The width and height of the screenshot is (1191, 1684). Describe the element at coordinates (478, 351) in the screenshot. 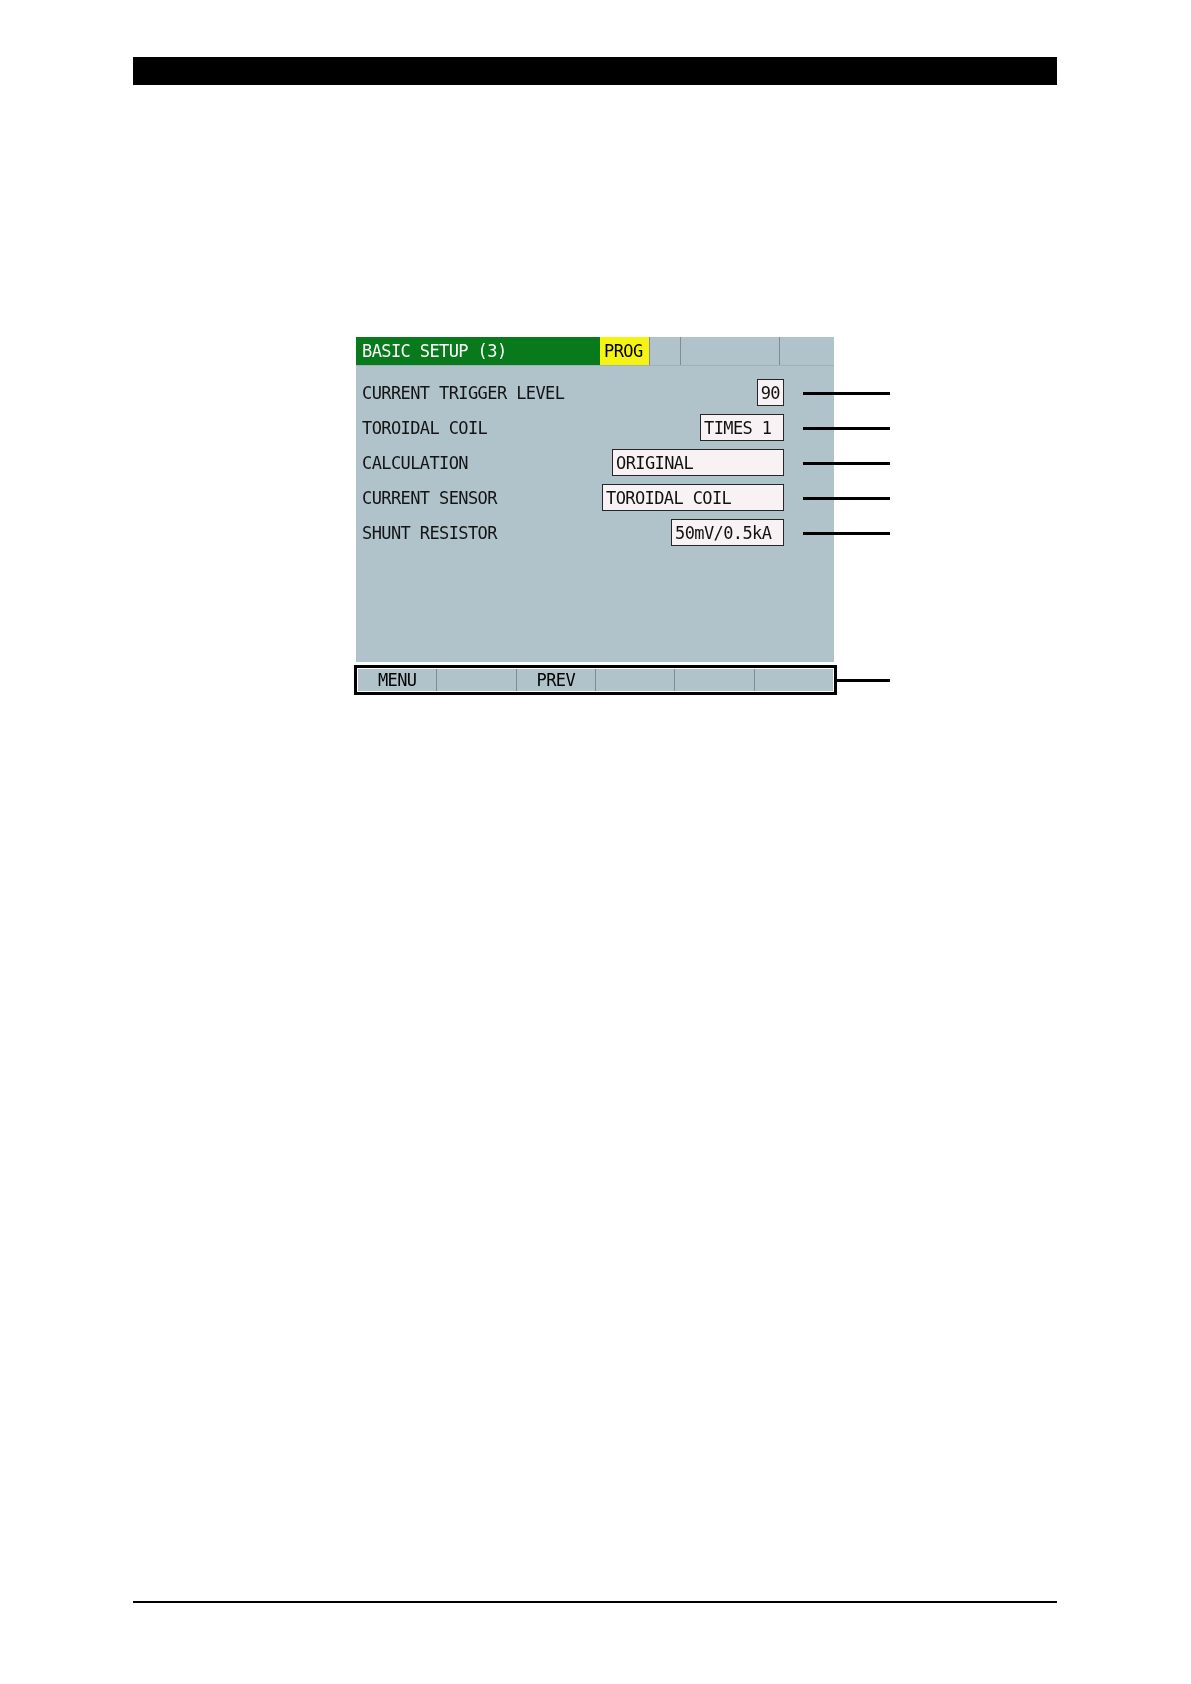

I see `screen-title: BASIC SETUP (3)` at that location.